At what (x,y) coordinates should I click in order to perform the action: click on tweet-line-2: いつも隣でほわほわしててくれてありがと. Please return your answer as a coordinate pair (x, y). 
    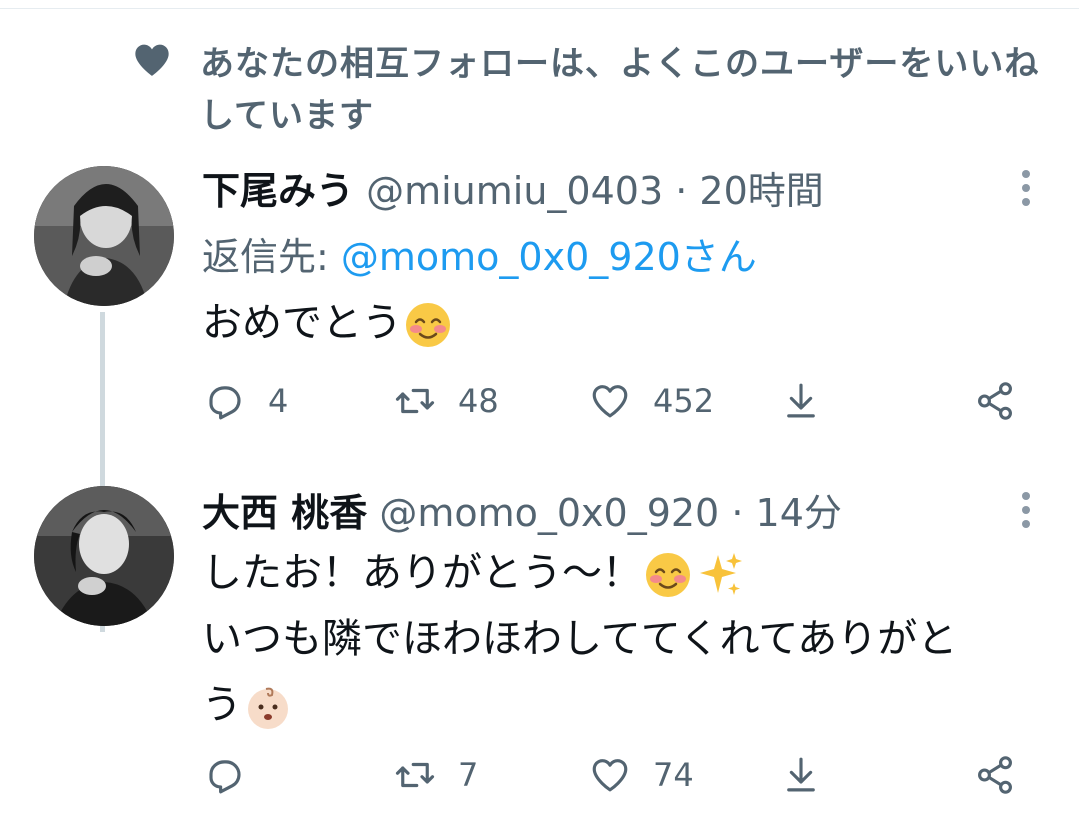
    Looking at the image, I should click on (580, 639).